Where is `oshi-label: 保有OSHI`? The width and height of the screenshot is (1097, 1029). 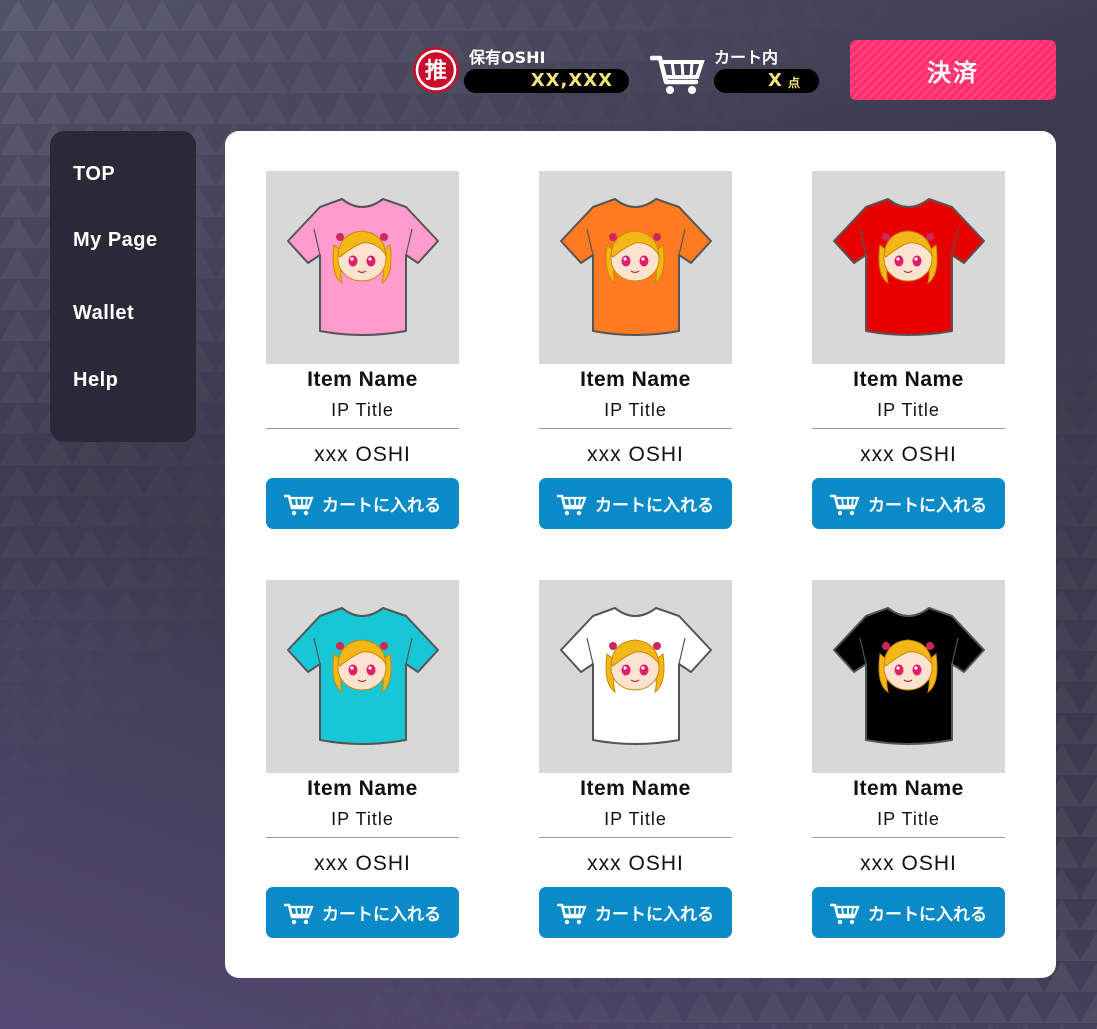 oshi-label: 保有OSHI is located at coordinates (507, 57).